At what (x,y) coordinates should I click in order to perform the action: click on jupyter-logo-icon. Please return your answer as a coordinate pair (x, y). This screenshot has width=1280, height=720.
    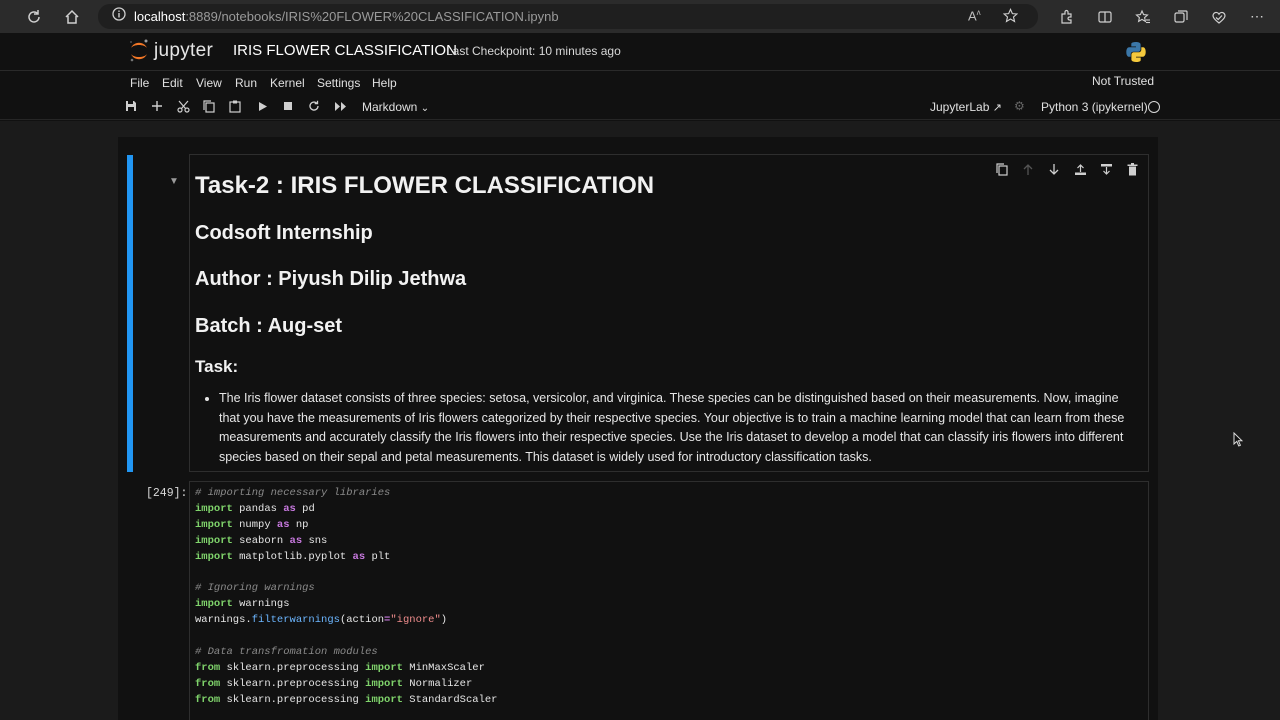
    Looking at the image, I should click on (139, 50).